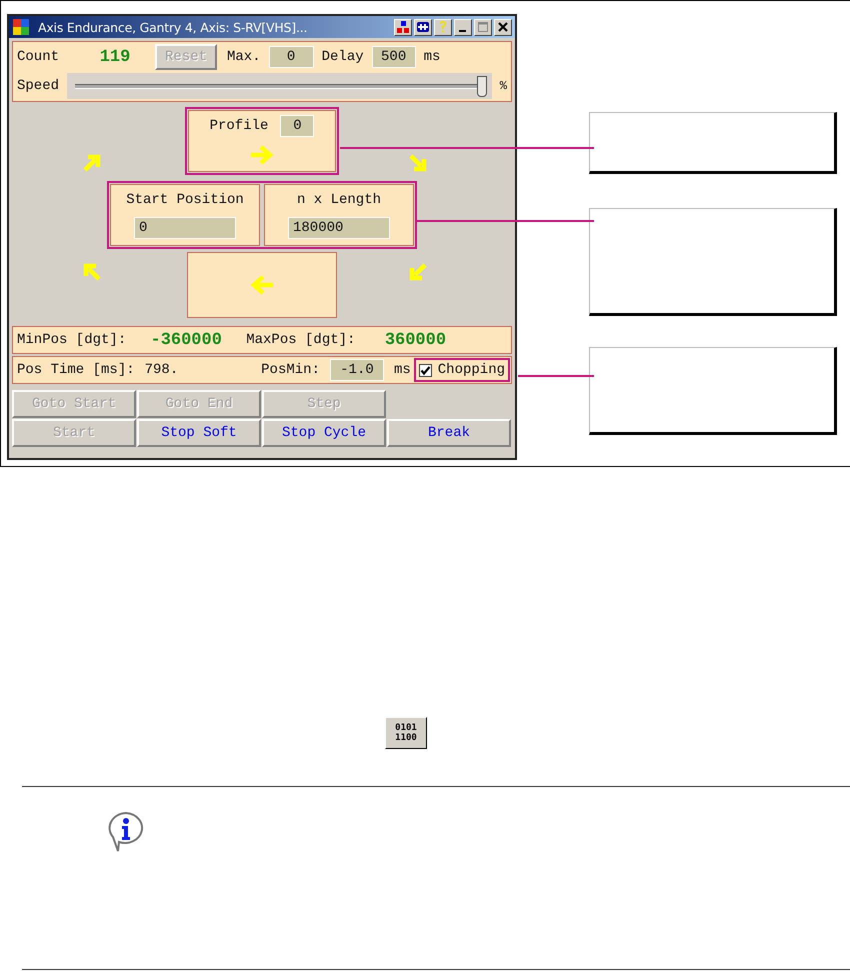  Describe the element at coordinates (394, 57) in the screenshot. I see `delay-field: 500` at that location.